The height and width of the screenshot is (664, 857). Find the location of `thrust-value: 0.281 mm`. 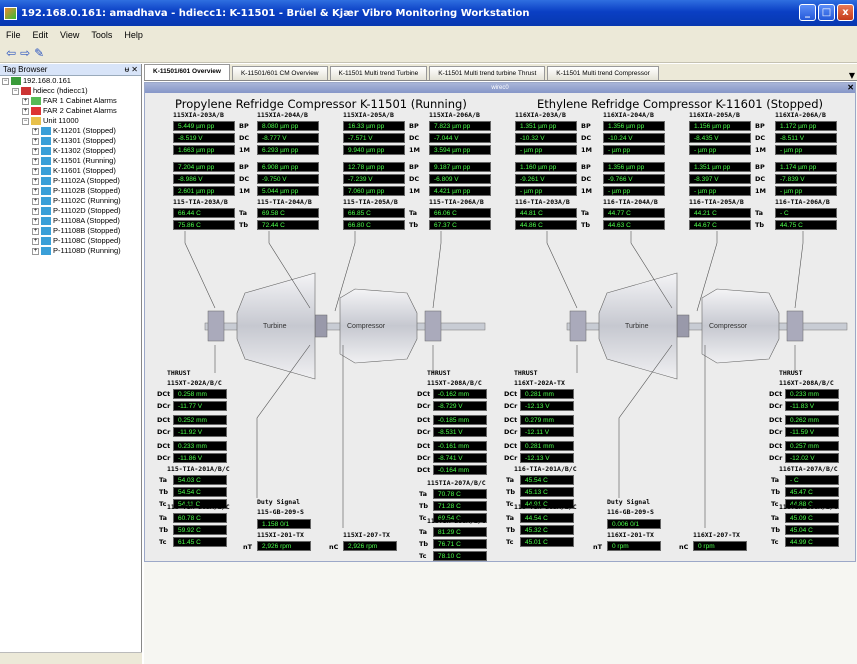

thrust-value: 0.281 mm is located at coordinates (547, 446).